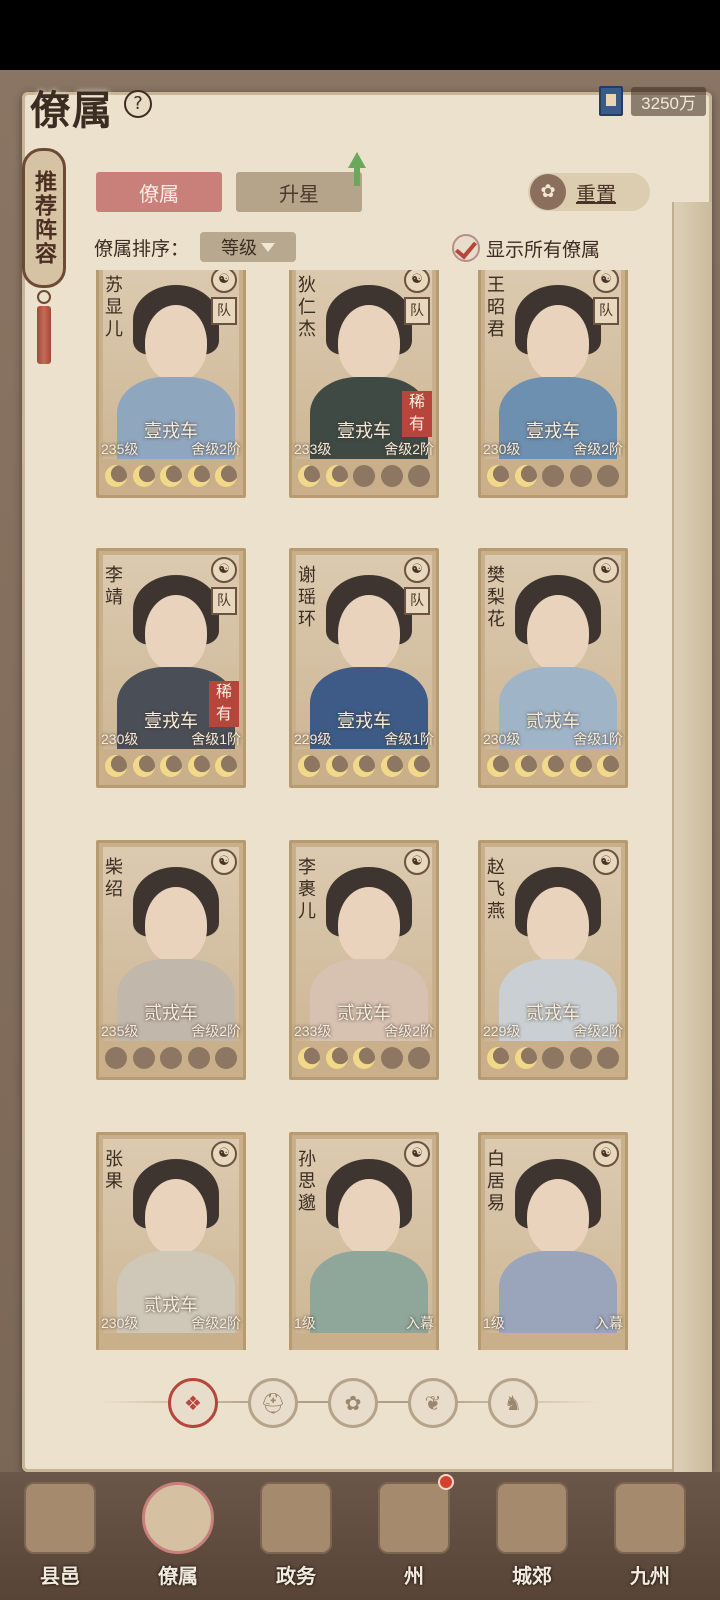 This screenshot has height=1600, width=720. I want to click on subordinate-card: 谢瑶环 ☯ 队壹戎车 229级 舍级1阶, so click(364, 668).